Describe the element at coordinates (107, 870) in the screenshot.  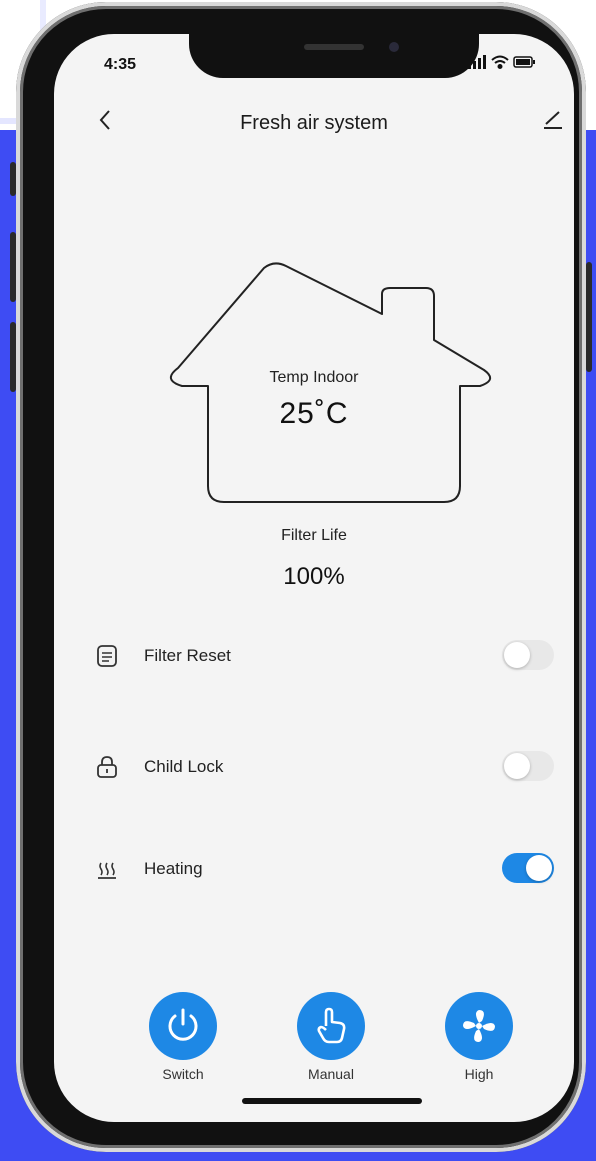
I see `heating-icon` at that location.